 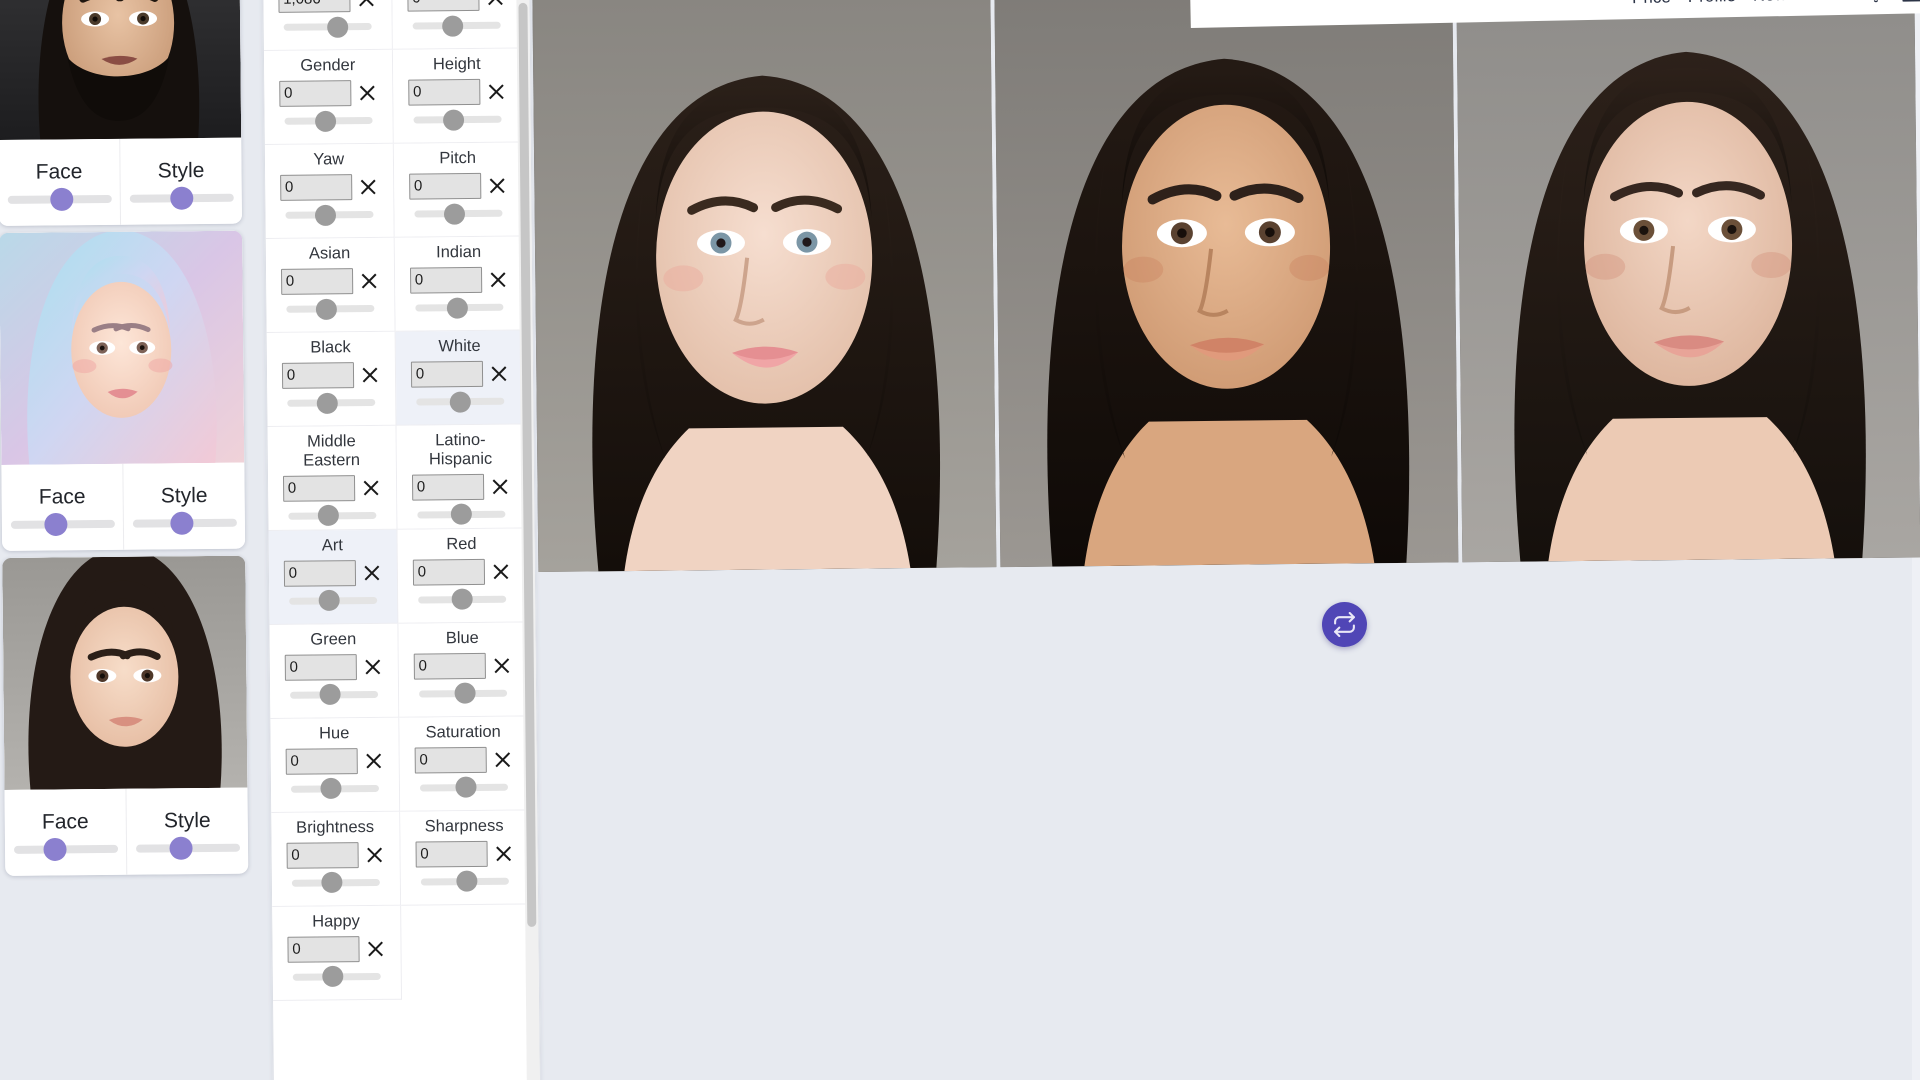 What do you see at coordinates (181, 181) in the screenshot?
I see `style-slider-group-1: Style` at bounding box center [181, 181].